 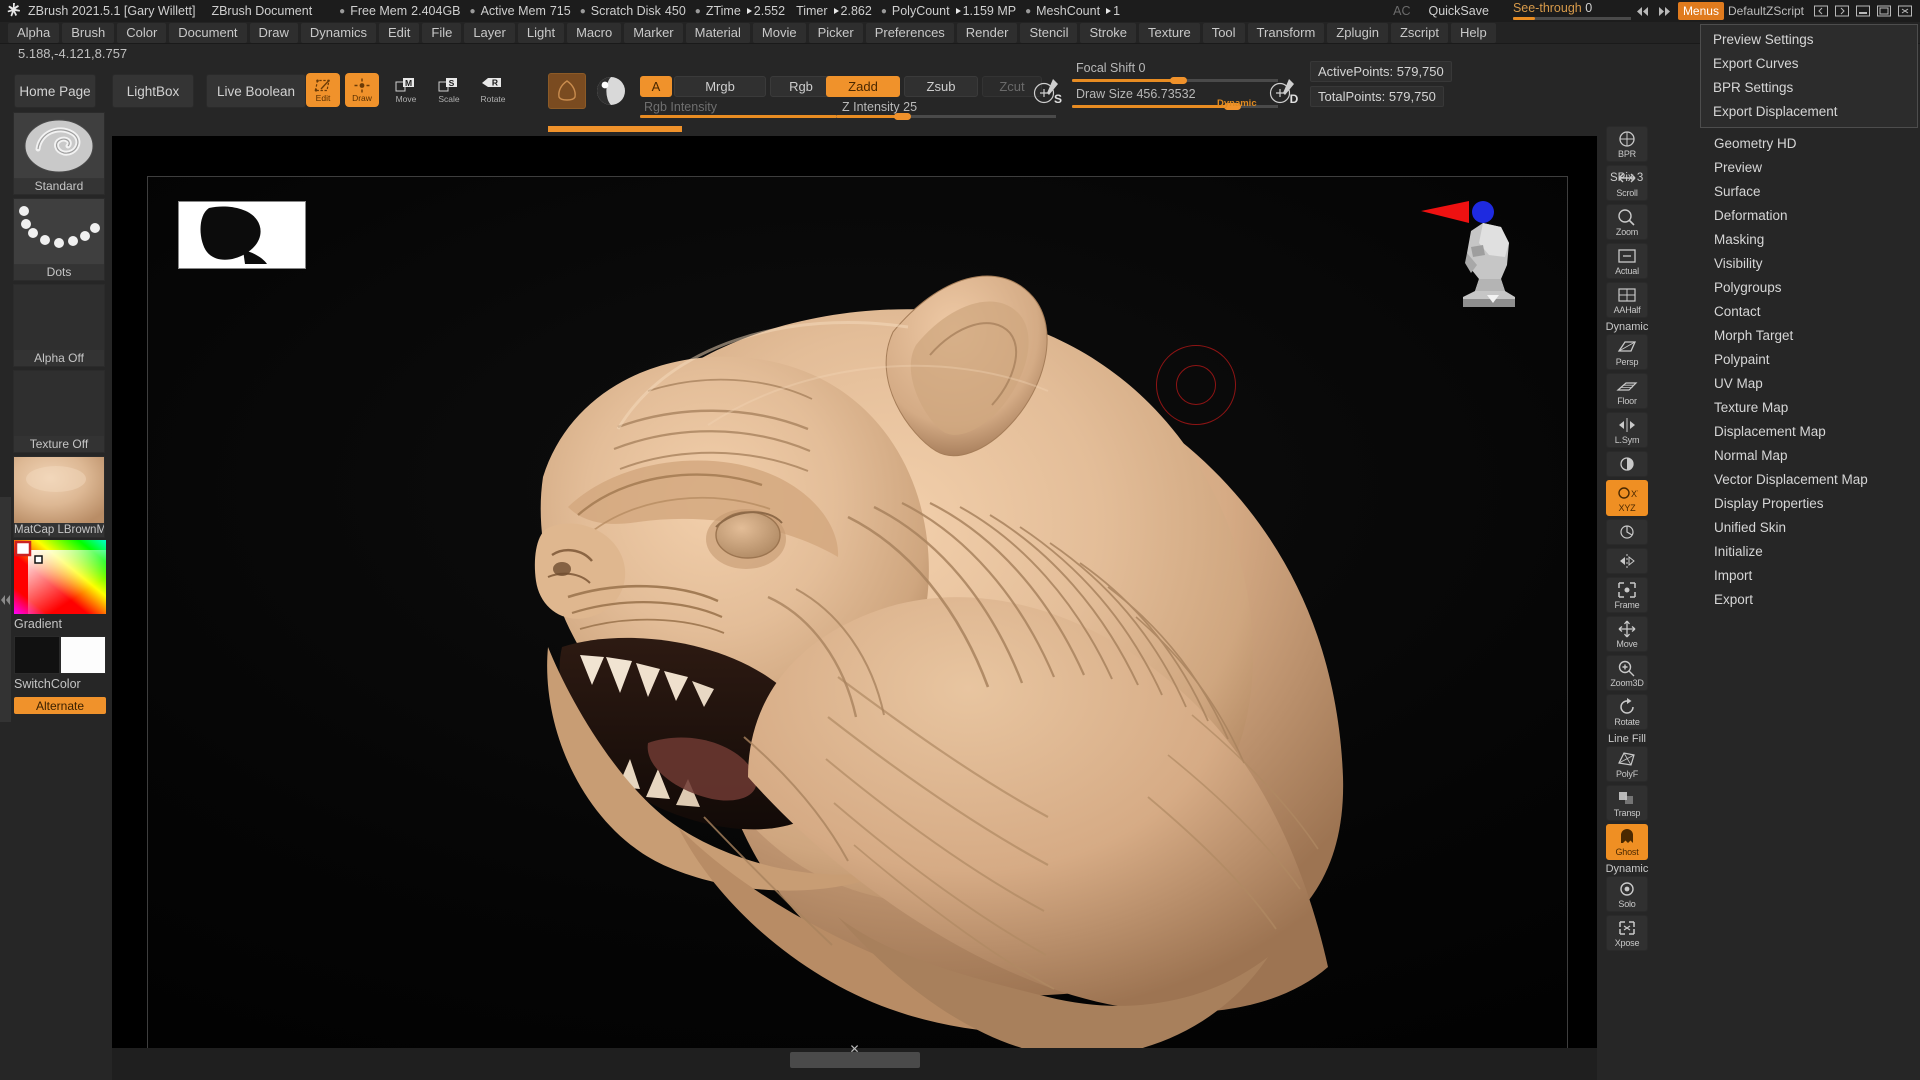 I want to click on window-nav-icons, so click(x=1653, y=11).